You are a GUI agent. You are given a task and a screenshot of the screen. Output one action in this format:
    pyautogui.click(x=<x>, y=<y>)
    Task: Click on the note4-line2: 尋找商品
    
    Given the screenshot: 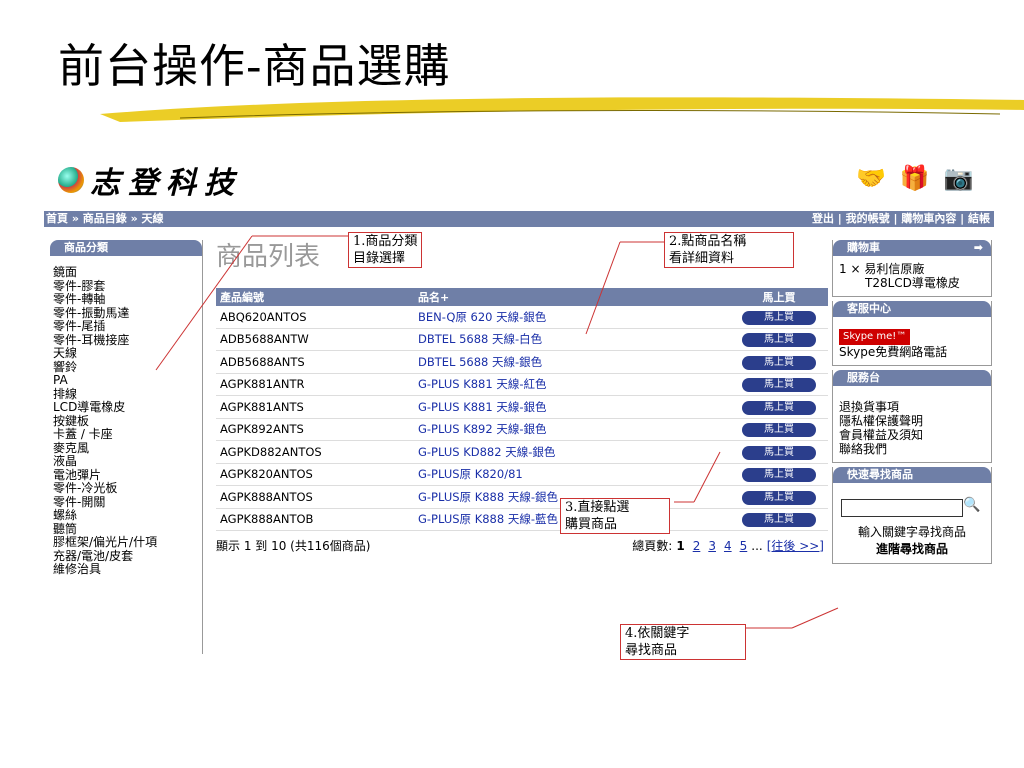 What is the action you would take?
    pyautogui.click(x=651, y=650)
    